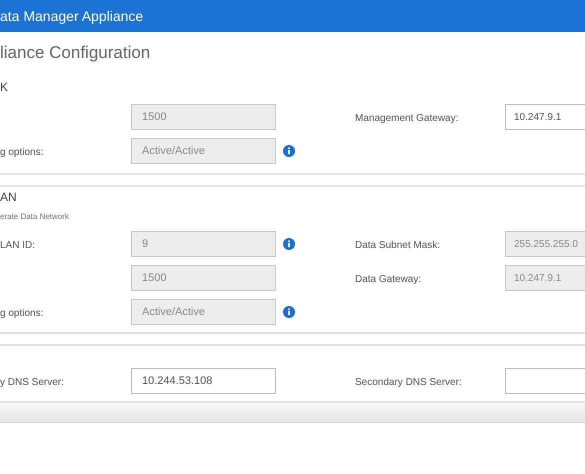  Describe the element at coordinates (408, 382) in the screenshot. I see `field-label: Secondary DNS Server:` at that location.